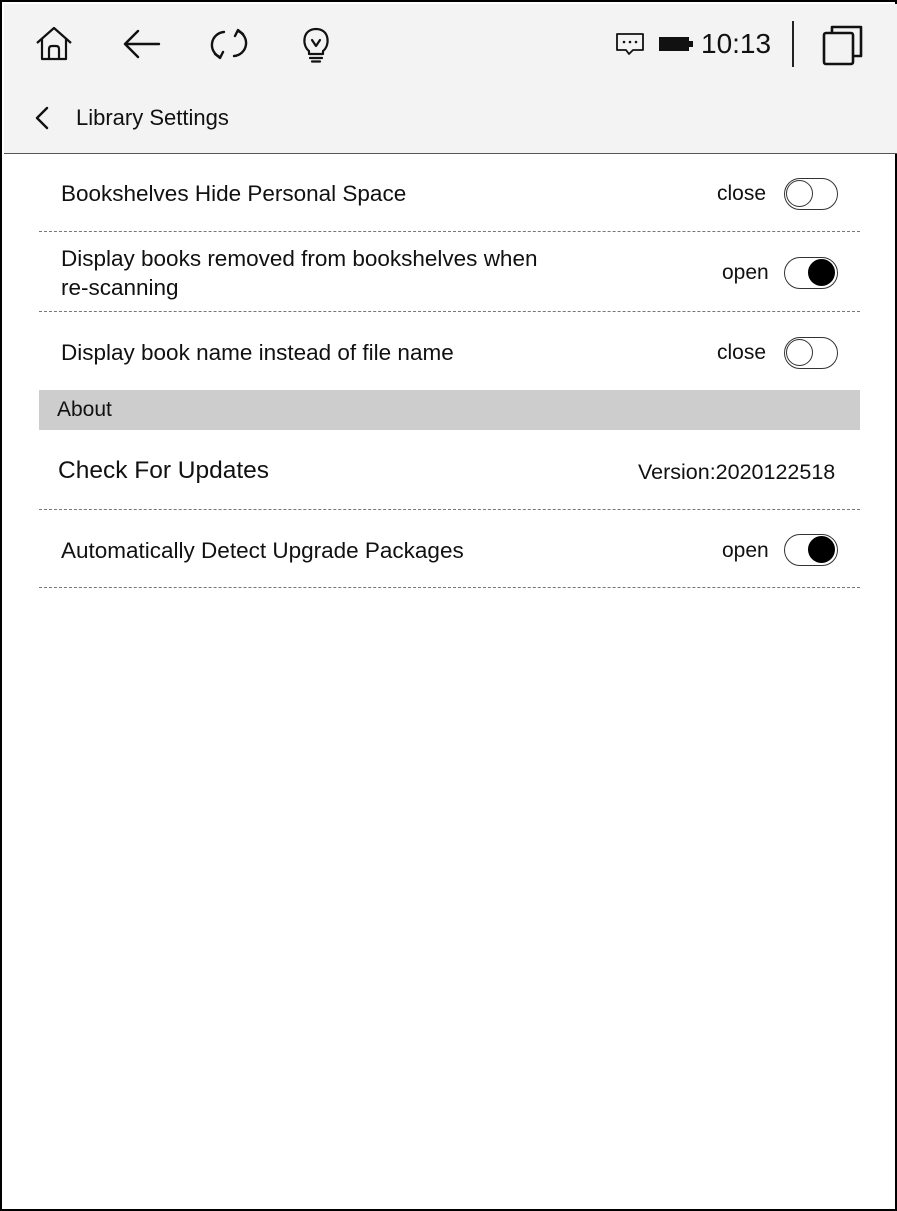  I want to click on clock-time: 10:13, so click(736, 43).